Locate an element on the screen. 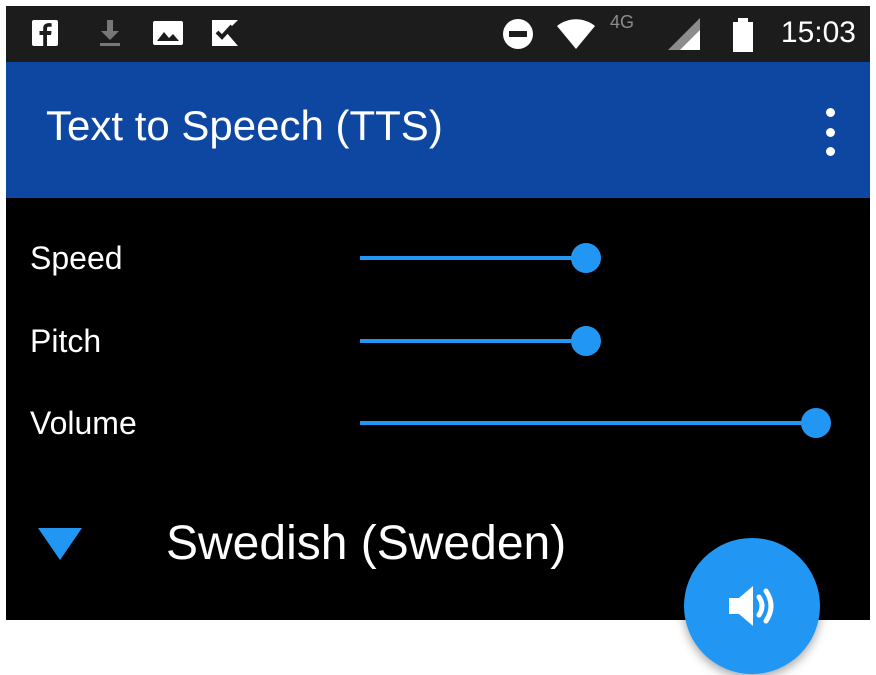 The width and height of the screenshot is (876, 675). volume-slider-track is located at coordinates (588, 423).